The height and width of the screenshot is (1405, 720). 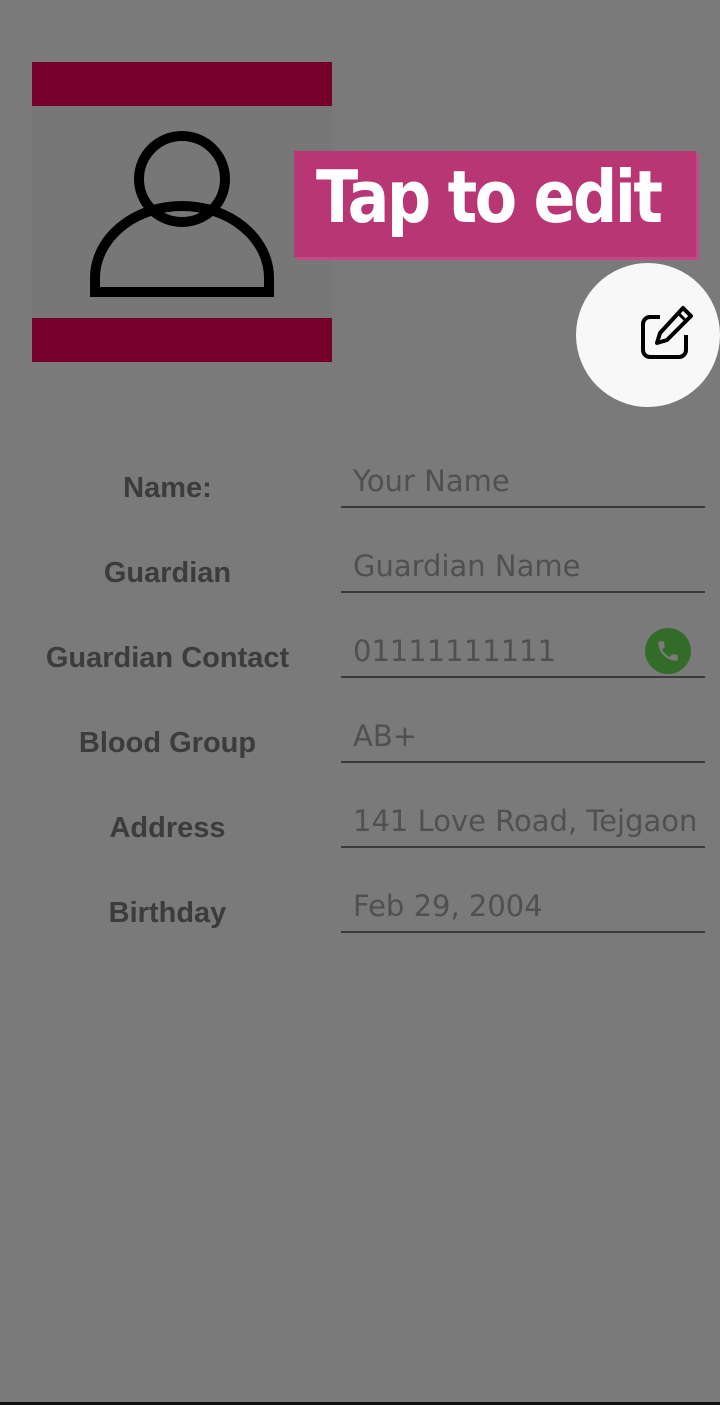 I want to click on tap-to-edit-coachmark: Tap to edit, so click(x=495, y=204).